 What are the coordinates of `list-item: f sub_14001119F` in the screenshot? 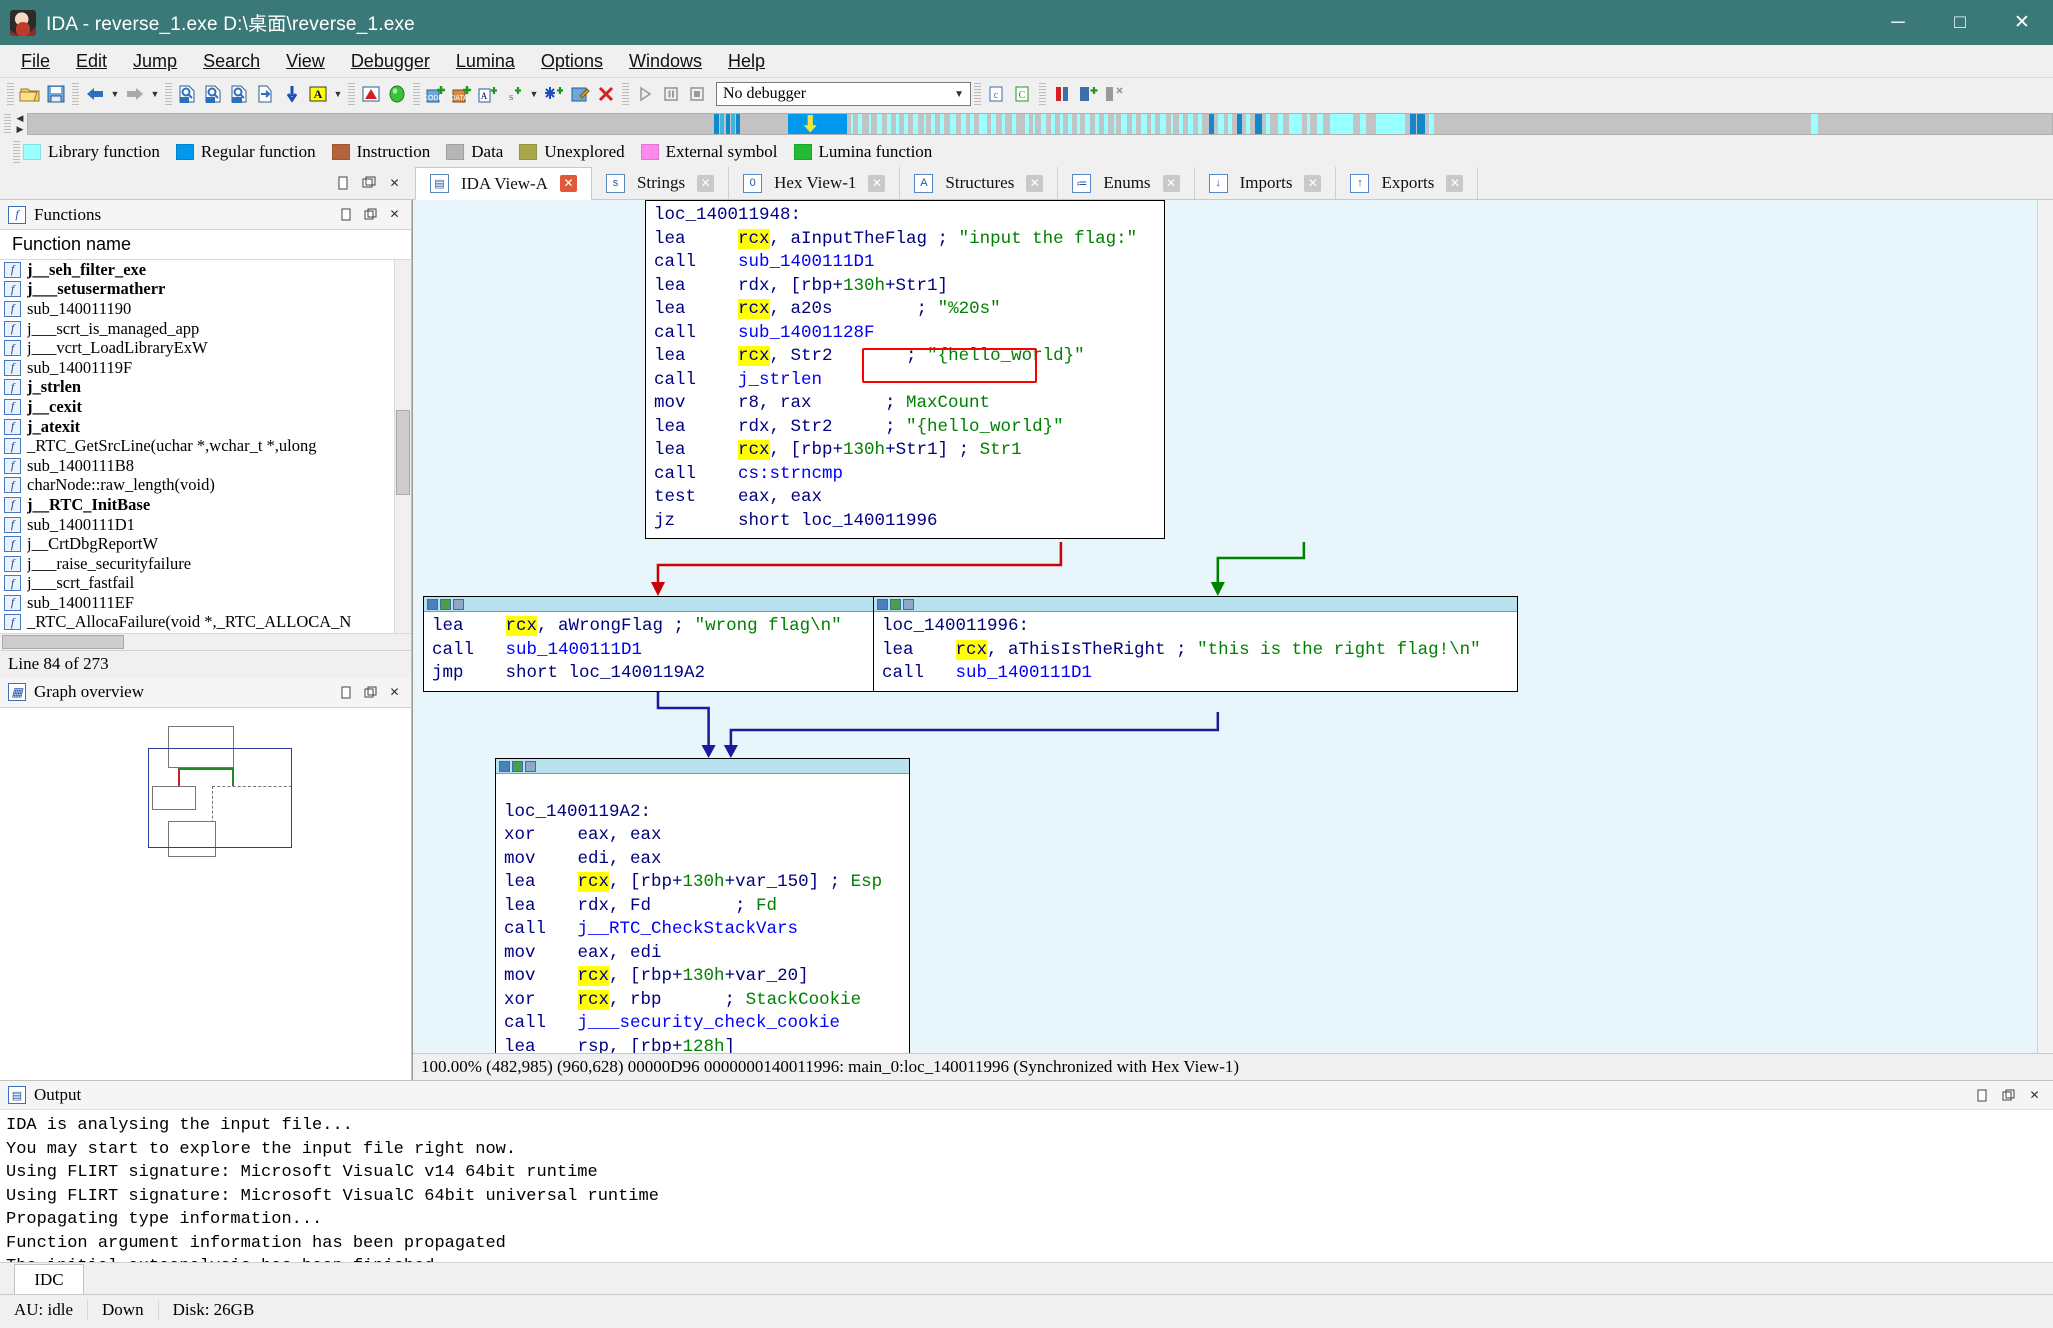 It's located at (197, 368).